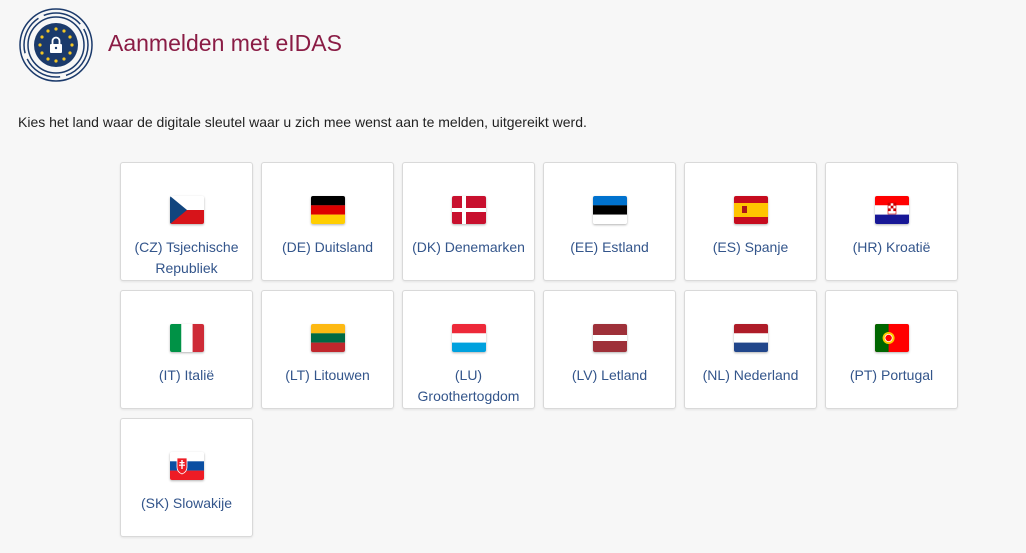  I want to click on country-label: (EE) Estland, so click(609, 247).